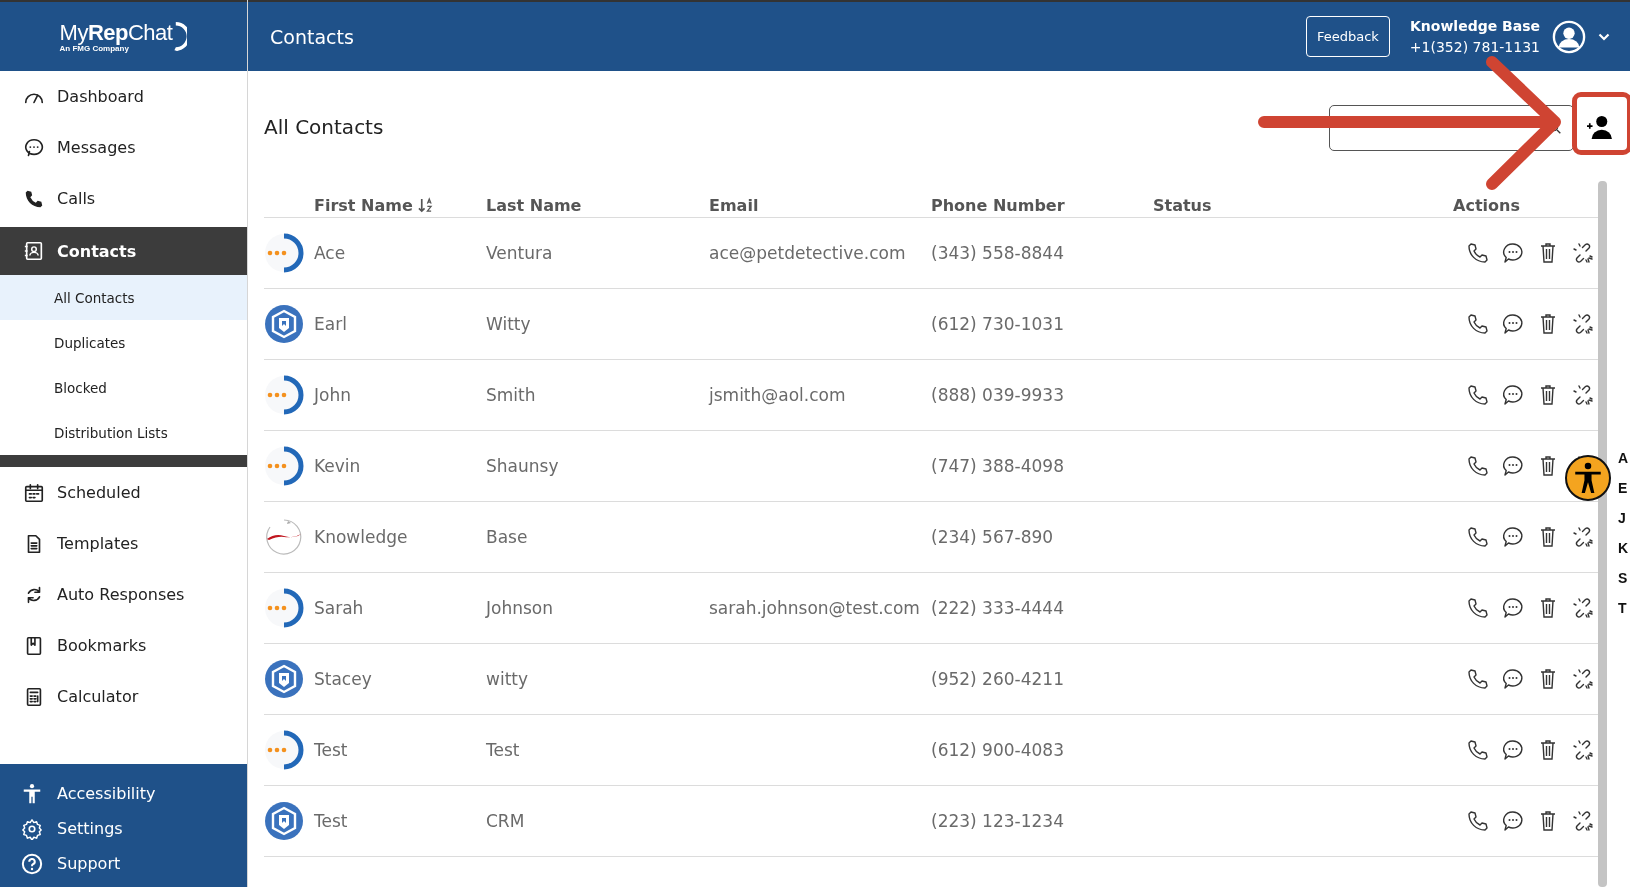 The height and width of the screenshot is (887, 1630). What do you see at coordinates (997, 679) in the screenshot?
I see `table-cell: (952) 260-4211` at bounding box center [997, 679].